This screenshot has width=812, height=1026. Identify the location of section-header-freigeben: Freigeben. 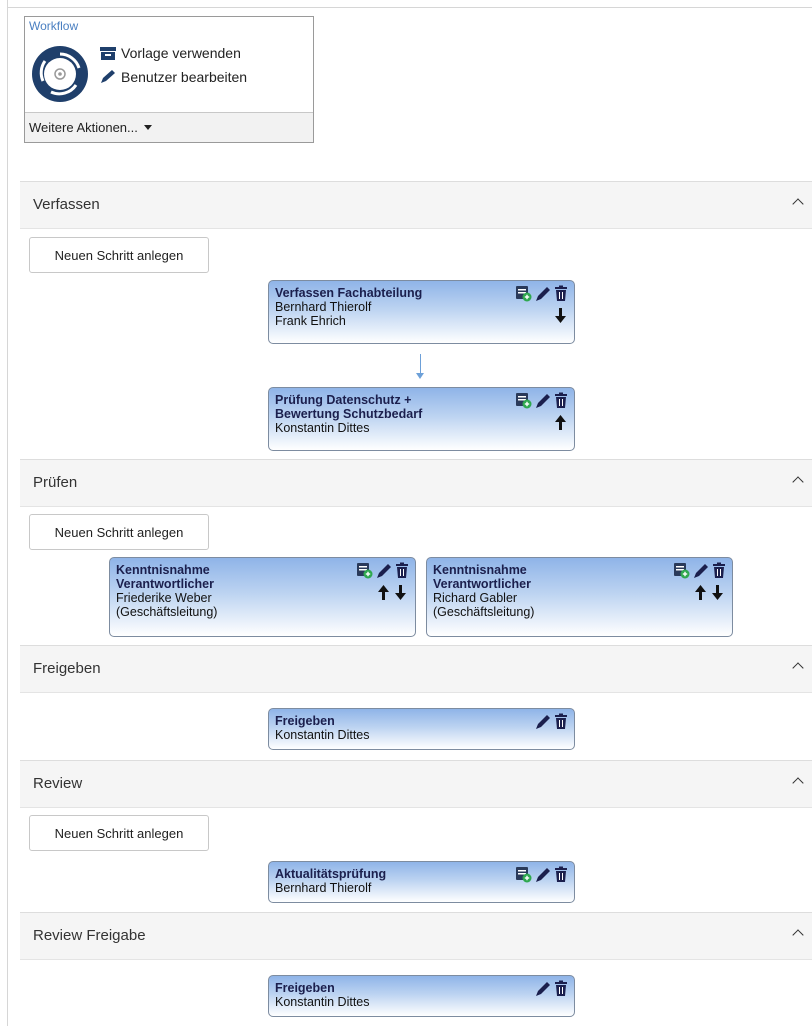
(416, 669).